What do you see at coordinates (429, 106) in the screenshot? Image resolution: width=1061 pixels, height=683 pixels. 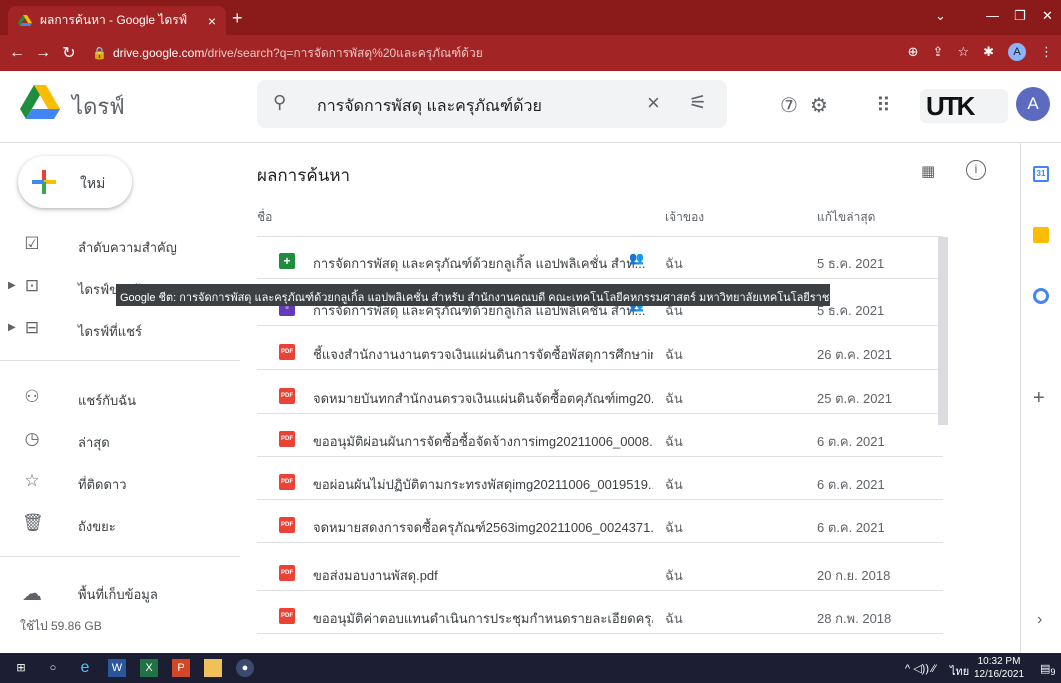 I see `search-input: การจัดการพัสดุ และครุภัณฑ์ด้วย` at bounding box center [429, 106].